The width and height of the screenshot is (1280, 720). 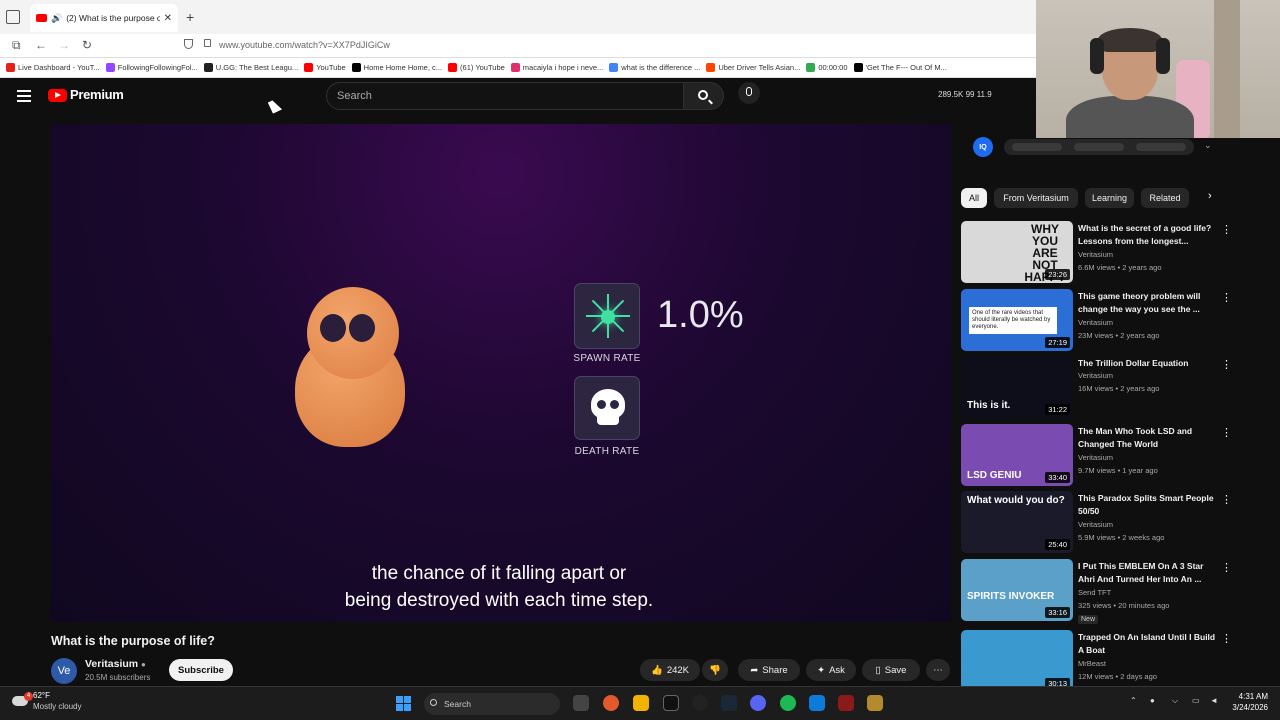 I want to click on recommendation-channel-text: MrBeast, so click(x=1092, y=663).